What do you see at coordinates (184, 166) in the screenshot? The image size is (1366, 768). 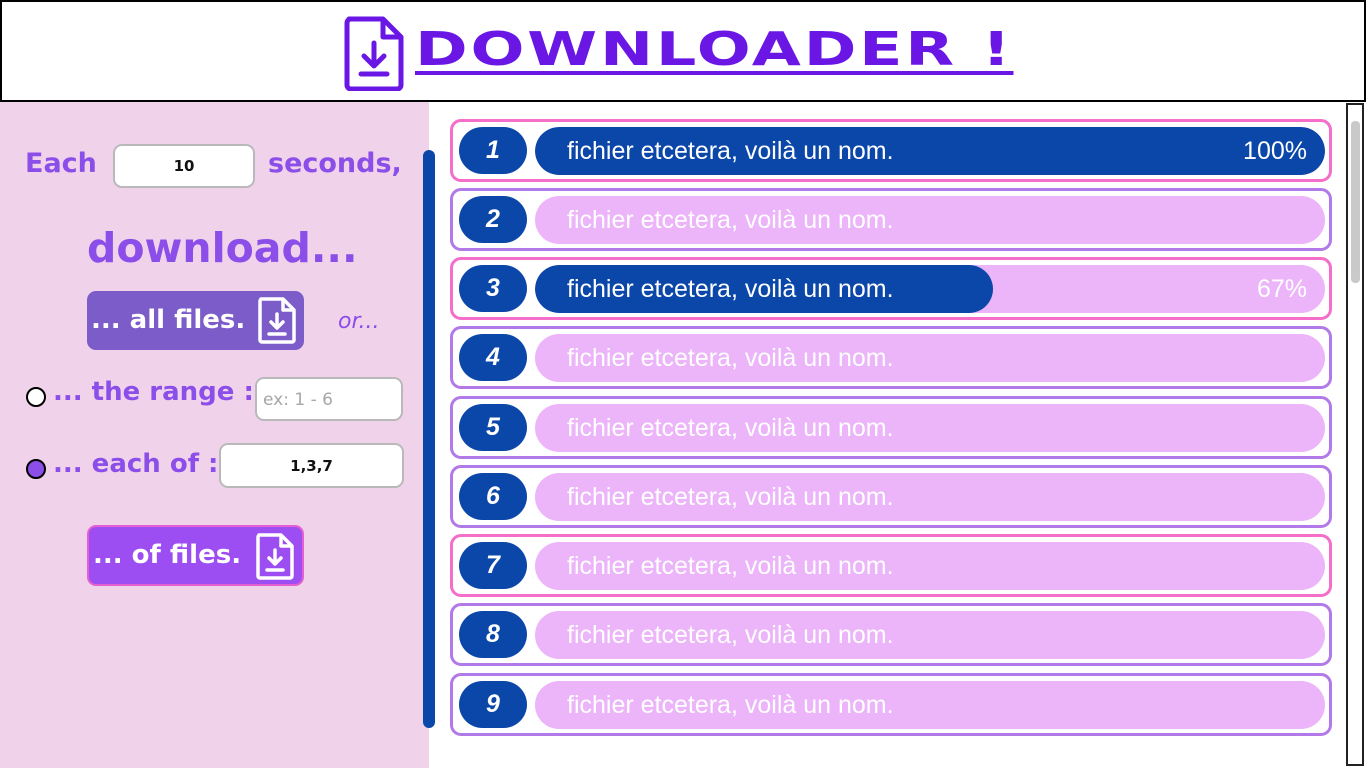 I see `interval-input: 10` at bounding box center [184, 166].